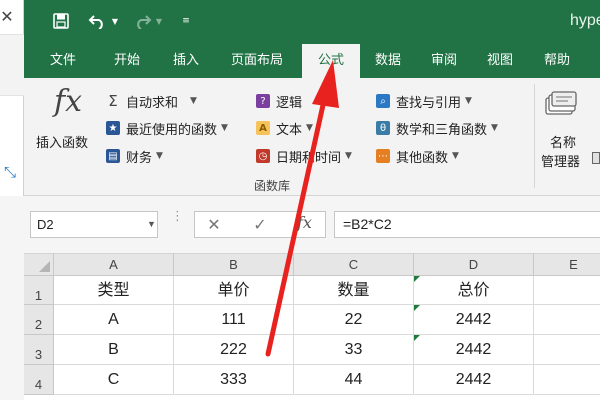 The height and width of the screenshot is (400, 600). I want to click on close-icon: ✕, so click(7, 16).